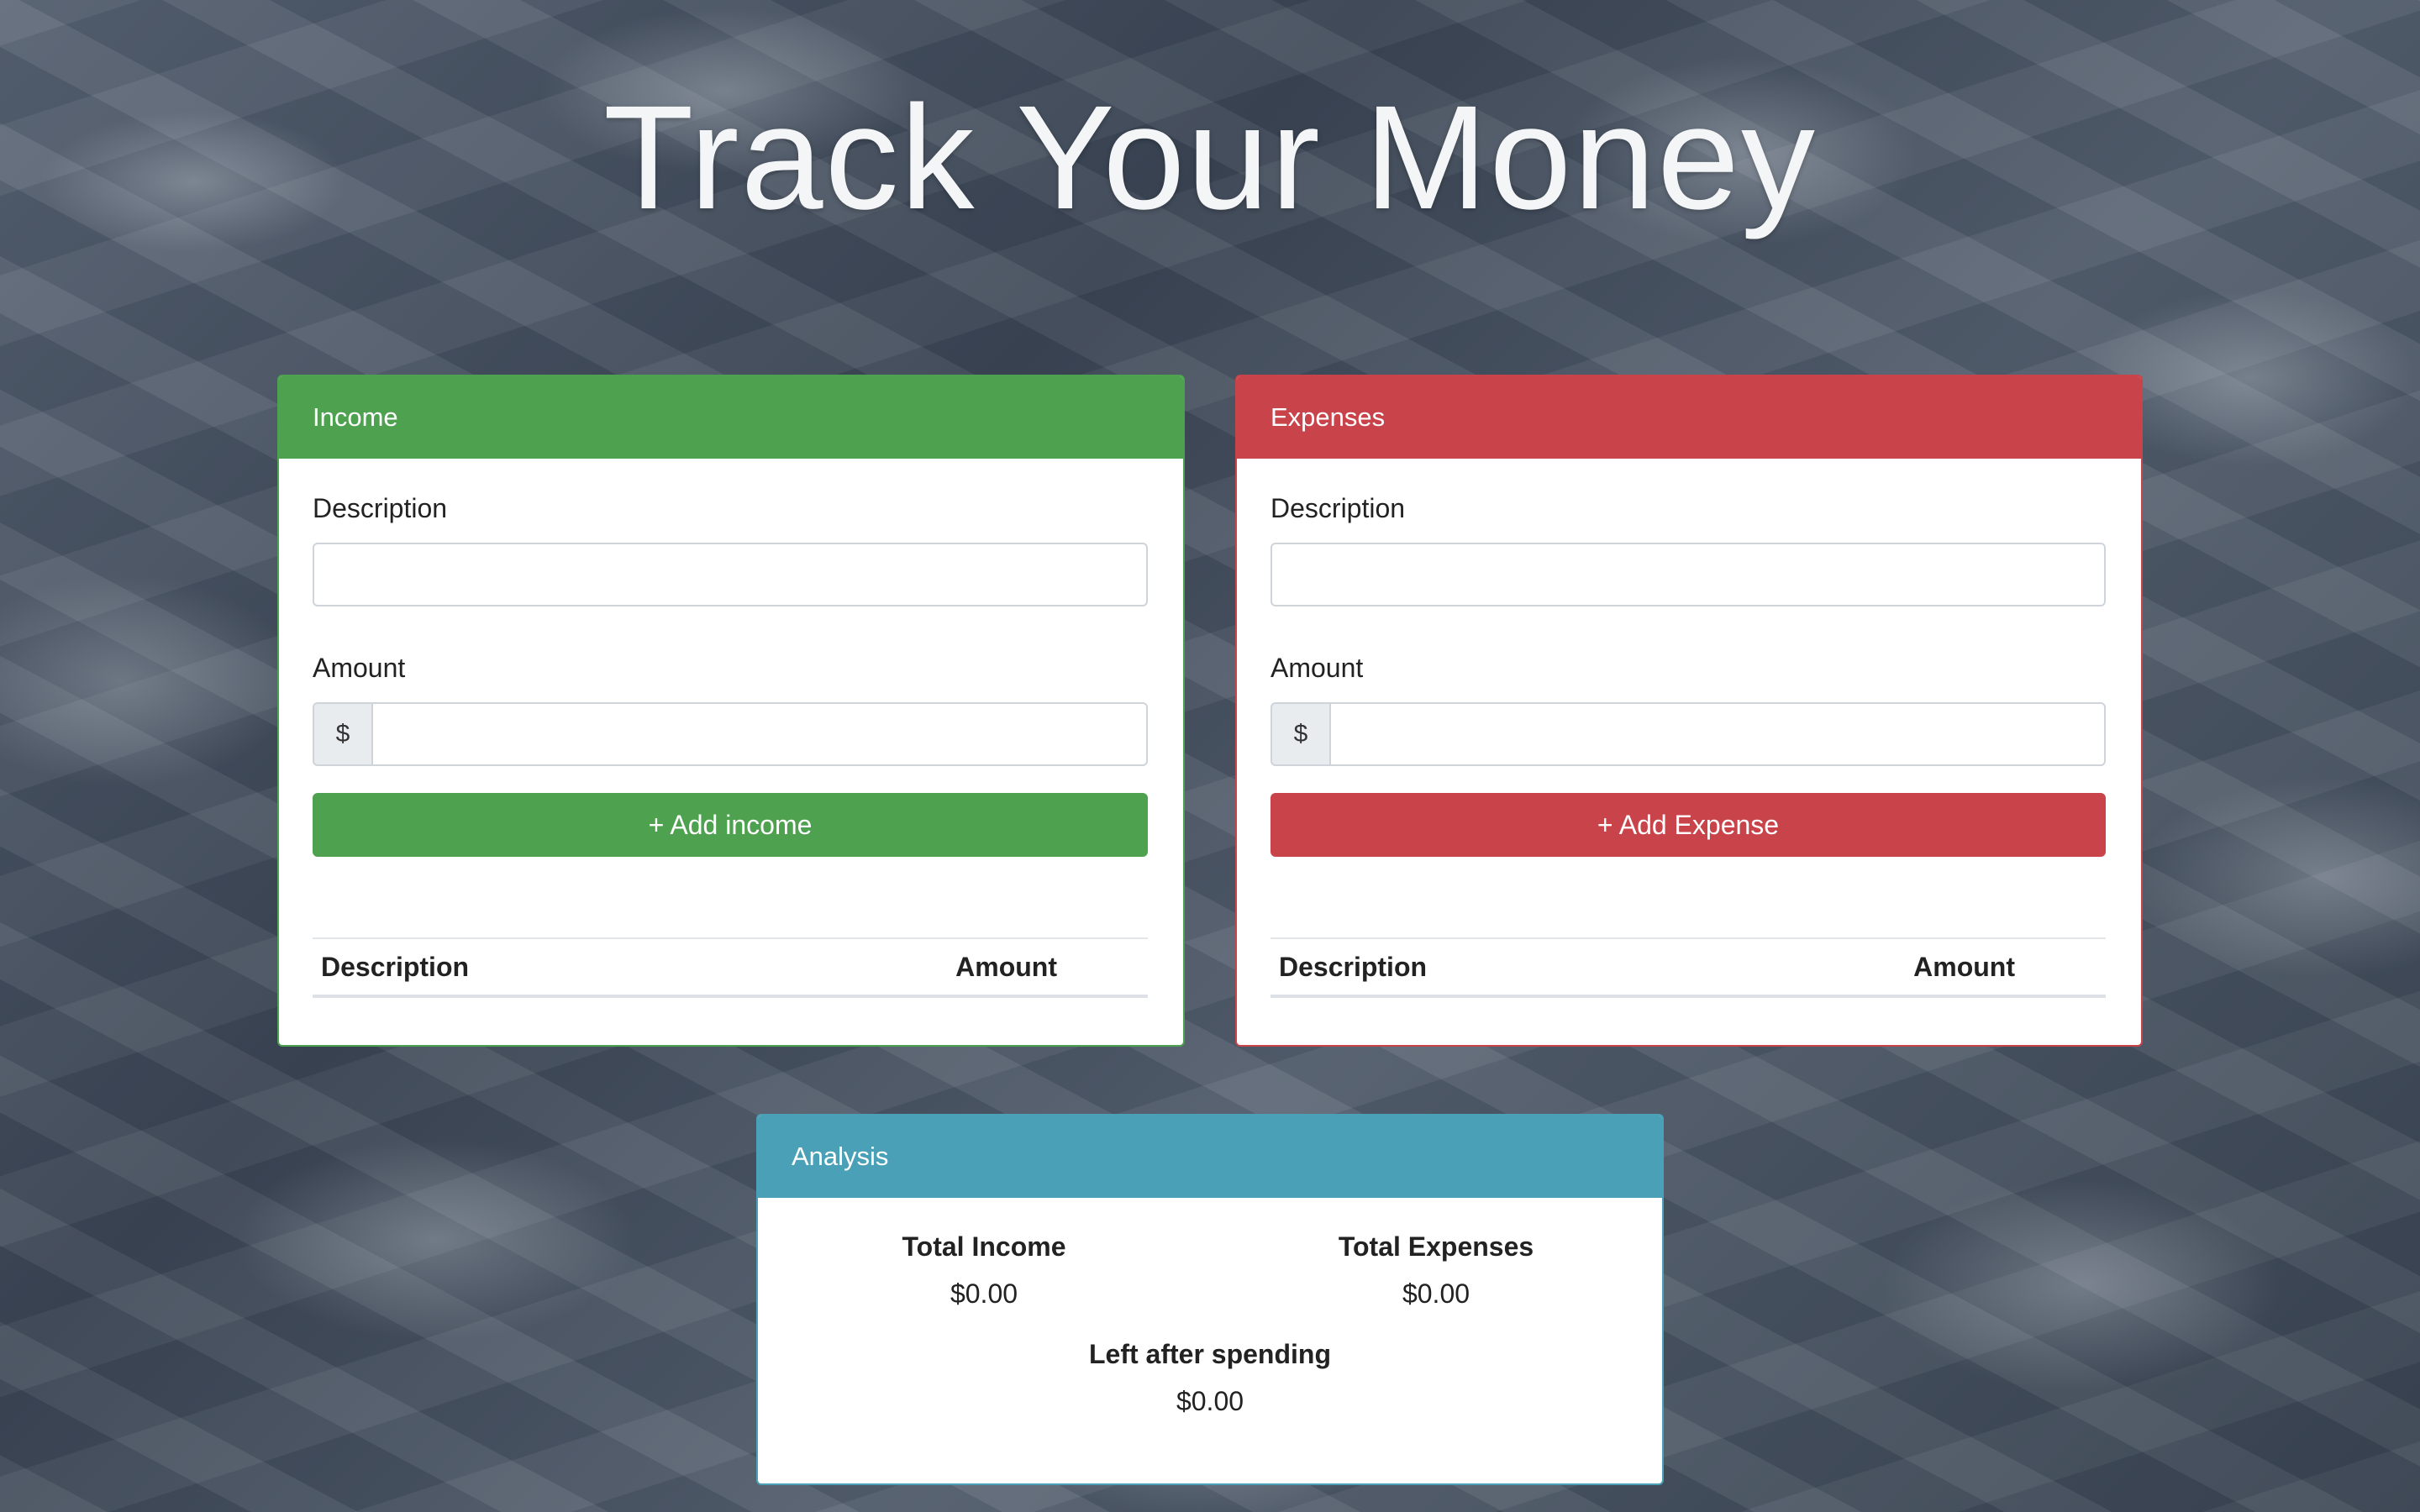 Image resolution: width=2420 pixels, height=1512 pixels. What do you see at coordinates (759, 734) in the screenshot?
I see `income-amount-input` at bounding box center [759, 734].